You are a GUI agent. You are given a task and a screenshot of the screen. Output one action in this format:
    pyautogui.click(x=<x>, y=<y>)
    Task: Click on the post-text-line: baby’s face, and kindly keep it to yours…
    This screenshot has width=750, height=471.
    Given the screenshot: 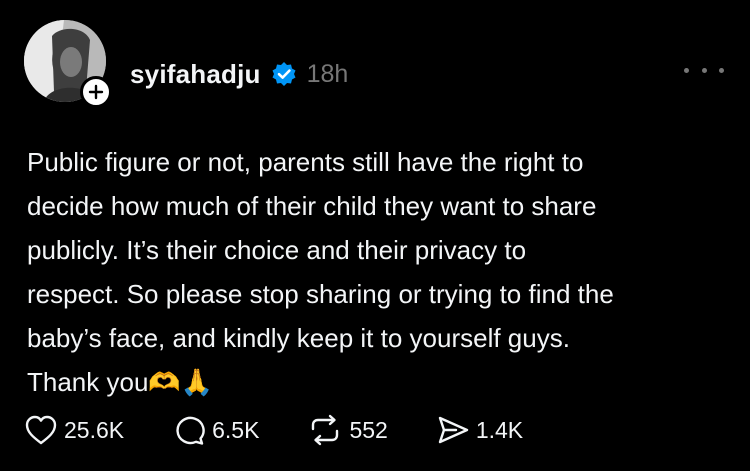 What is the action you would take?
    pyautogui.click(x=298, y=338)
    